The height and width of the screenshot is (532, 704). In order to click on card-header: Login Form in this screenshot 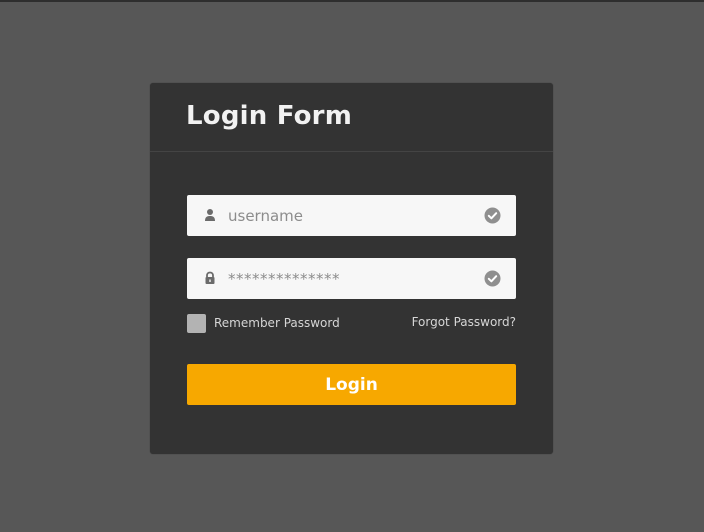, I will do `click(351, 117)`.